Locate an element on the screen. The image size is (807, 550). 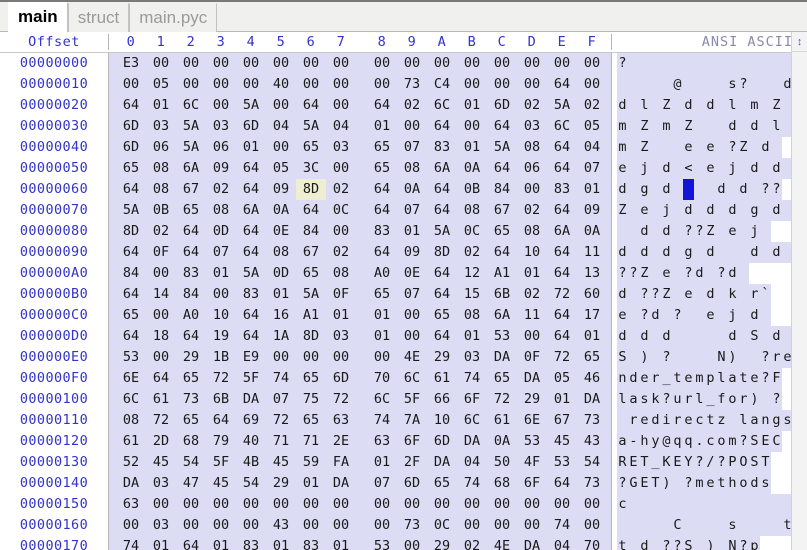
hex-byte: 71 is located at coordinates (281, 441).